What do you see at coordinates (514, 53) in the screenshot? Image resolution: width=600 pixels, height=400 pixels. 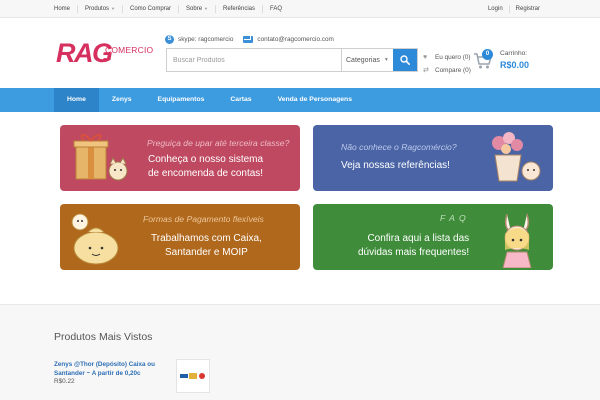 I see `cart-label: Carrinho:` at bounding box center [514, 53].